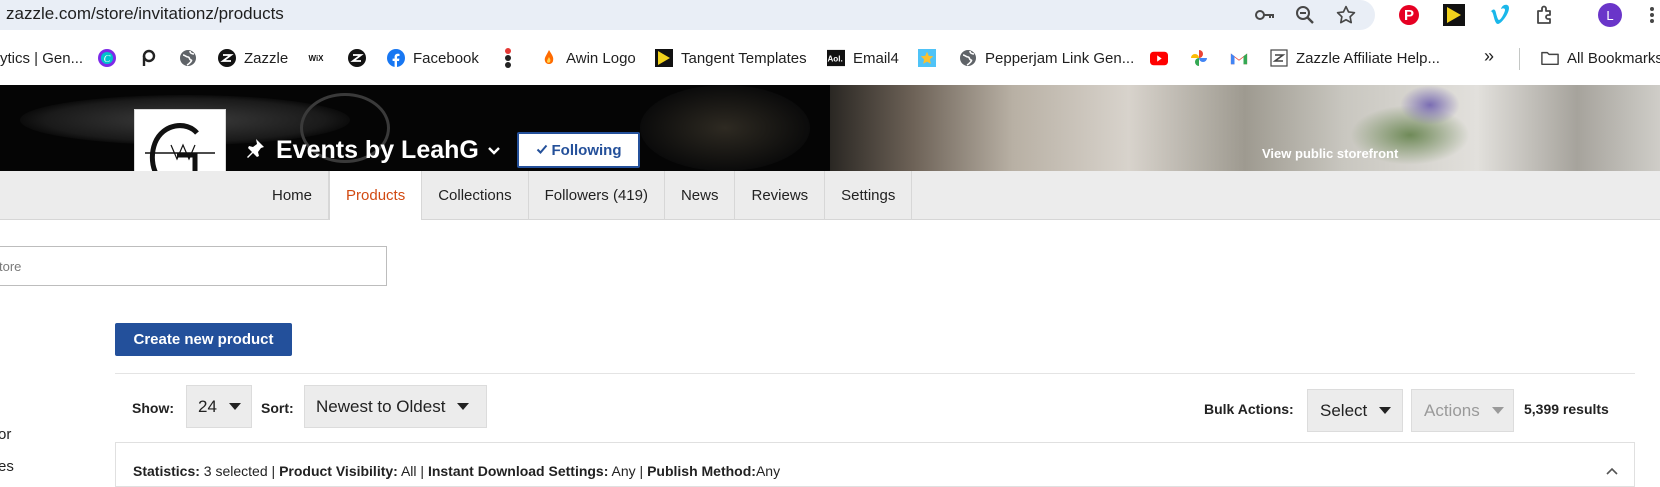 The image size is (1660, 487). I want to click on download-label: Instant Download Settings:, so click(518, 471).